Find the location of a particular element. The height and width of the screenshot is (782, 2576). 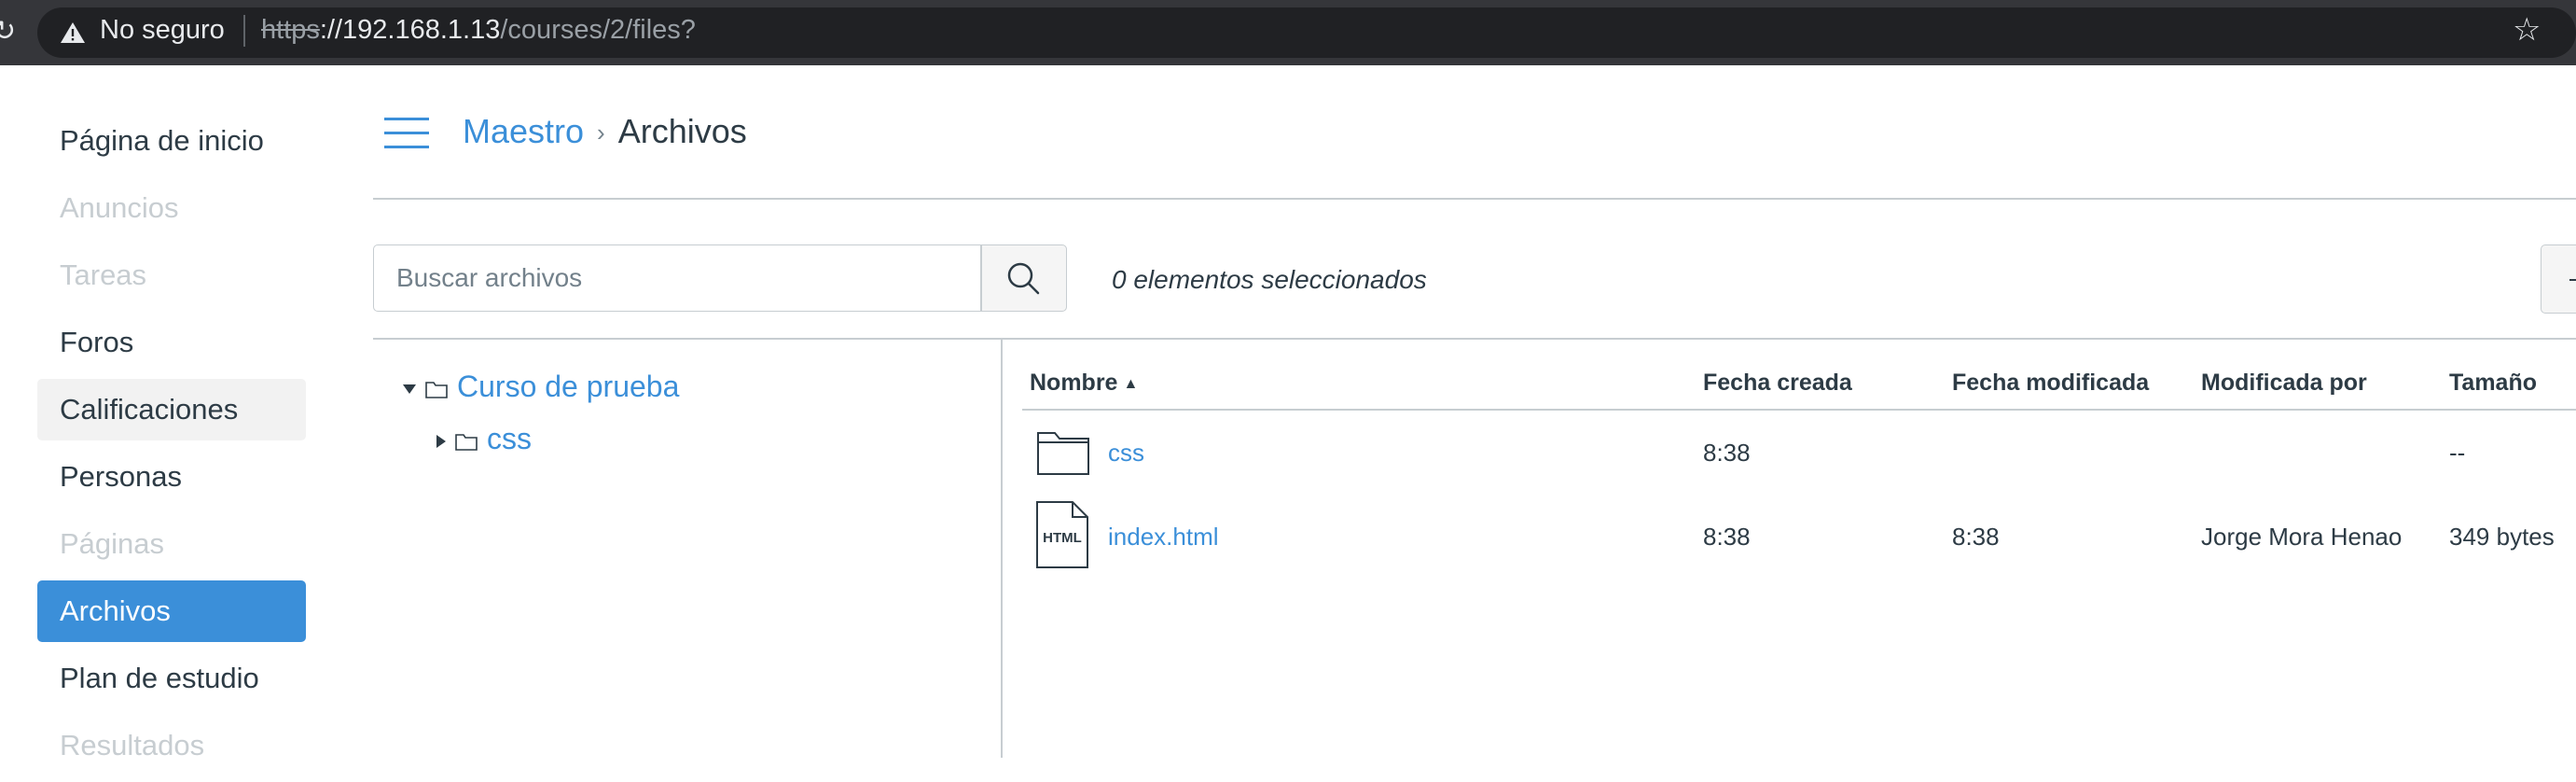

tree-item-label: css is located at coordinates (509, 438).